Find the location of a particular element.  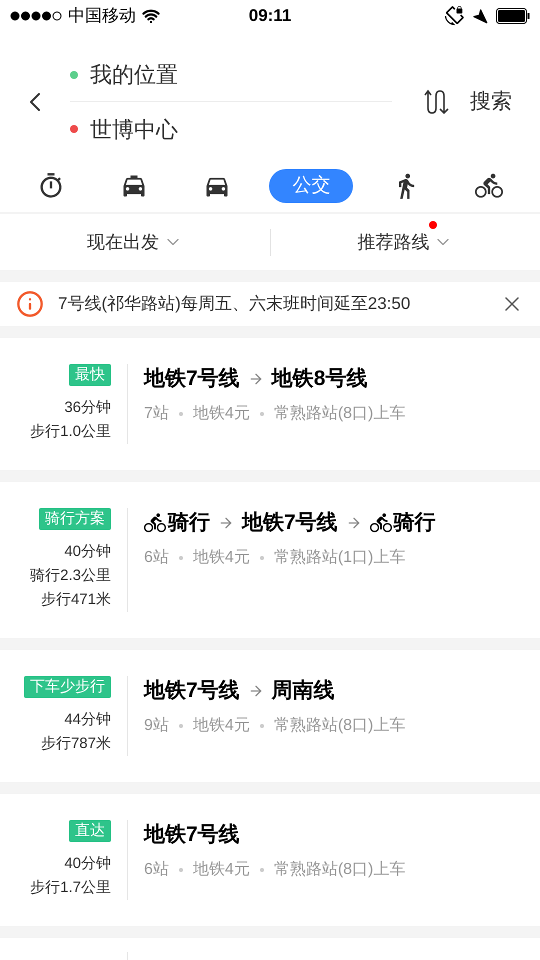

line-name: 地铁8号线 is located at coordinates (320, 379).